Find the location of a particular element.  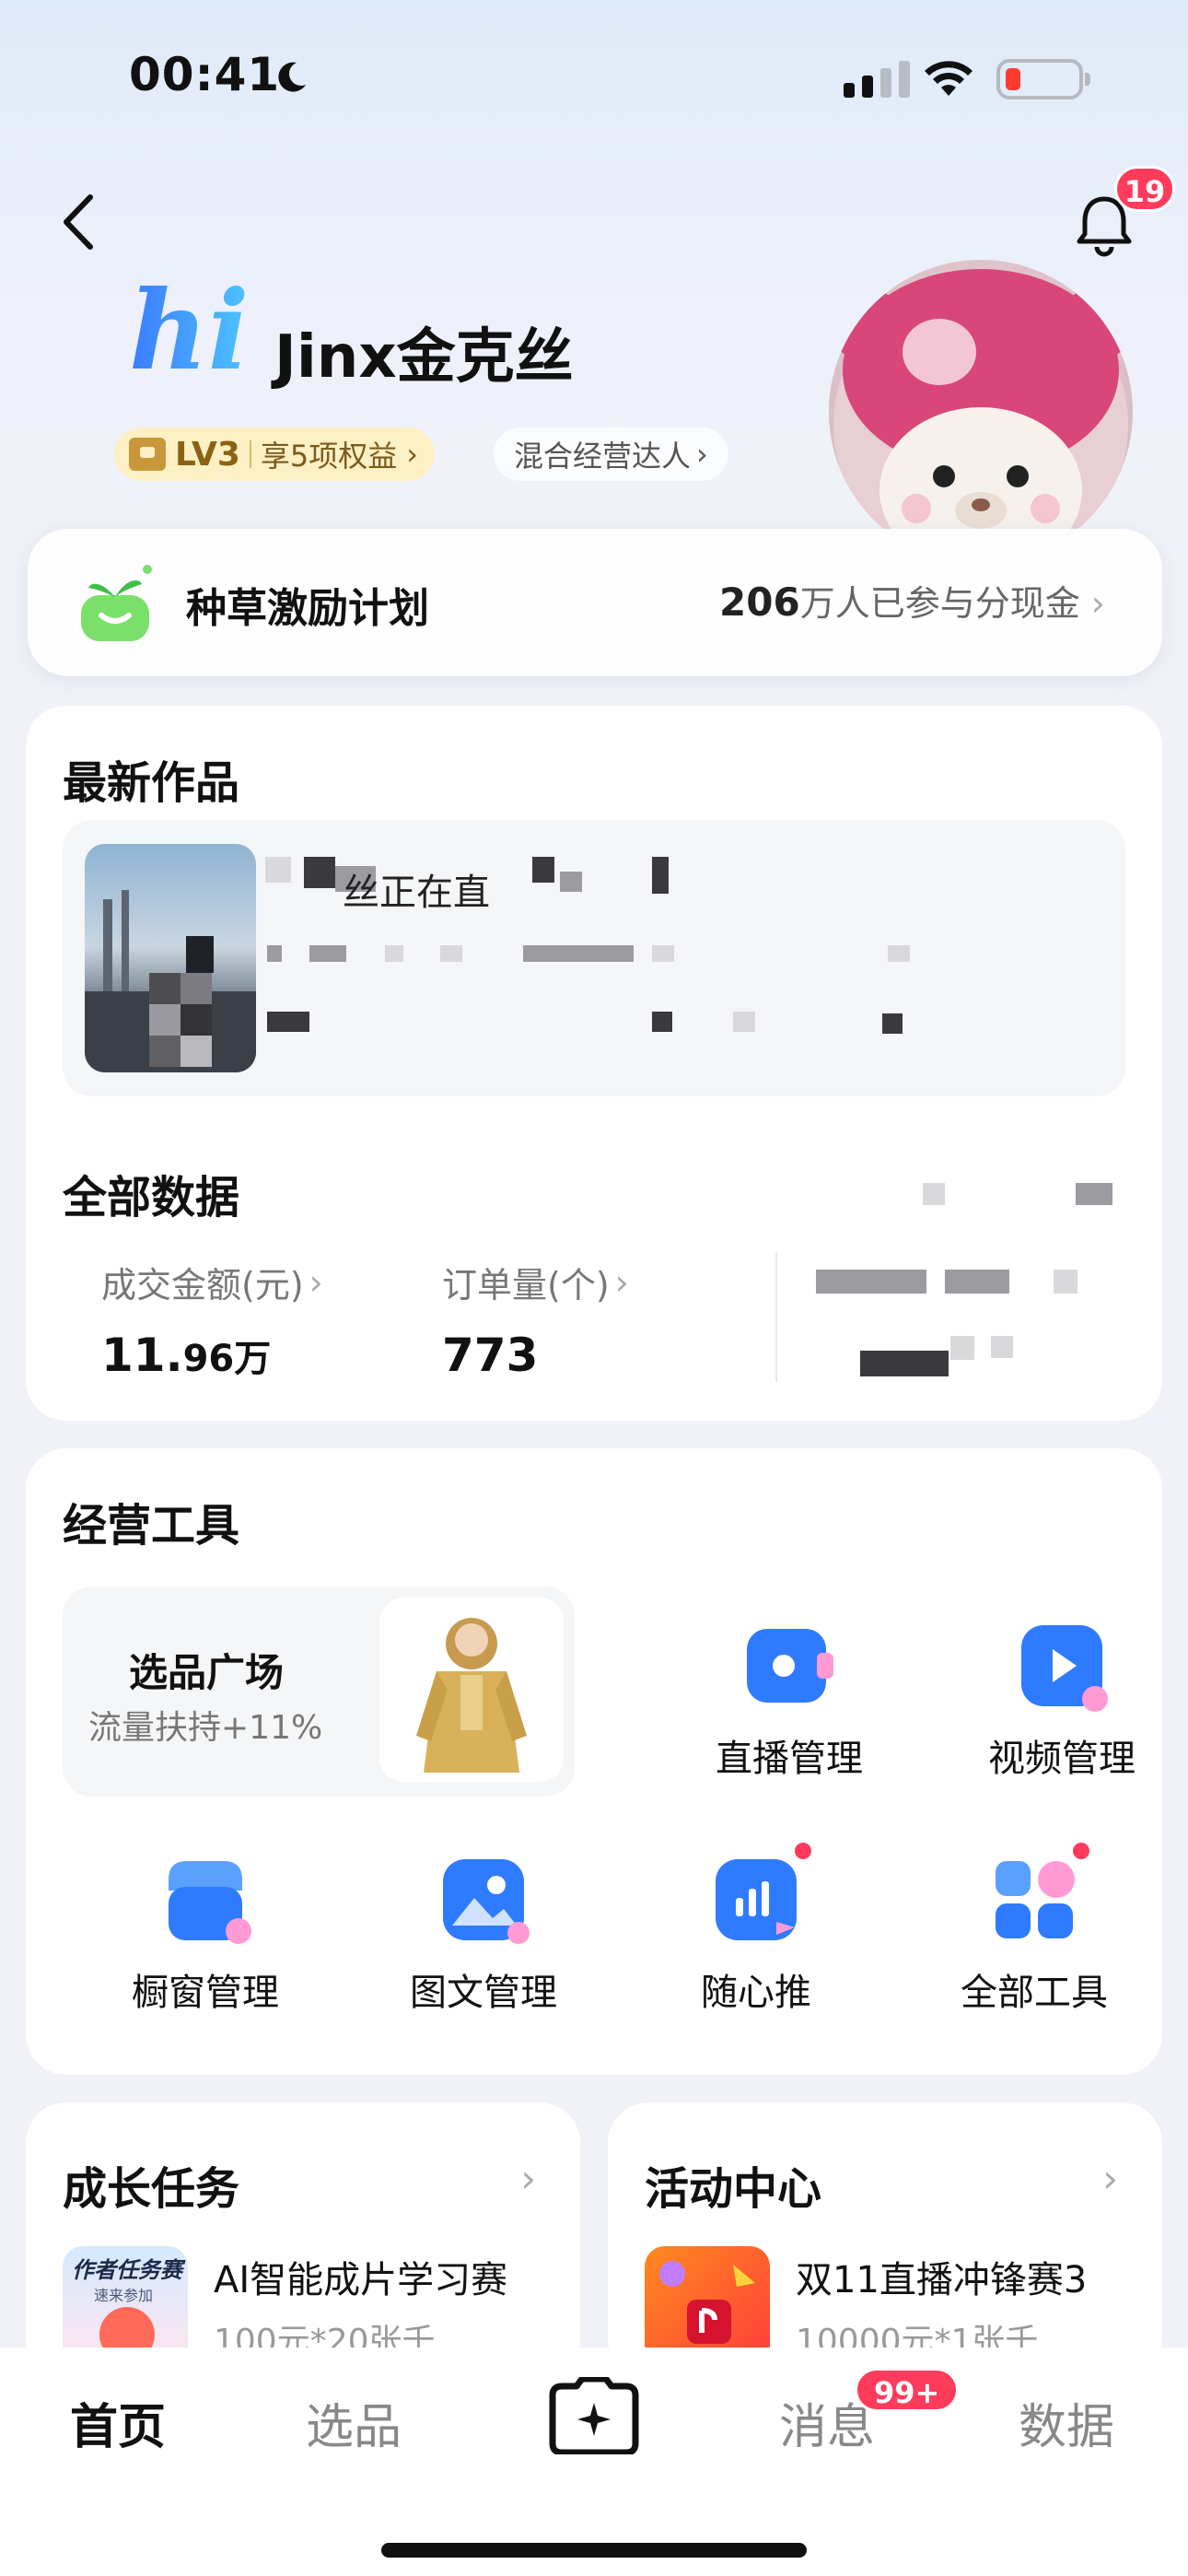

video-icon-graphic is located at coordinates (1064, 1668).